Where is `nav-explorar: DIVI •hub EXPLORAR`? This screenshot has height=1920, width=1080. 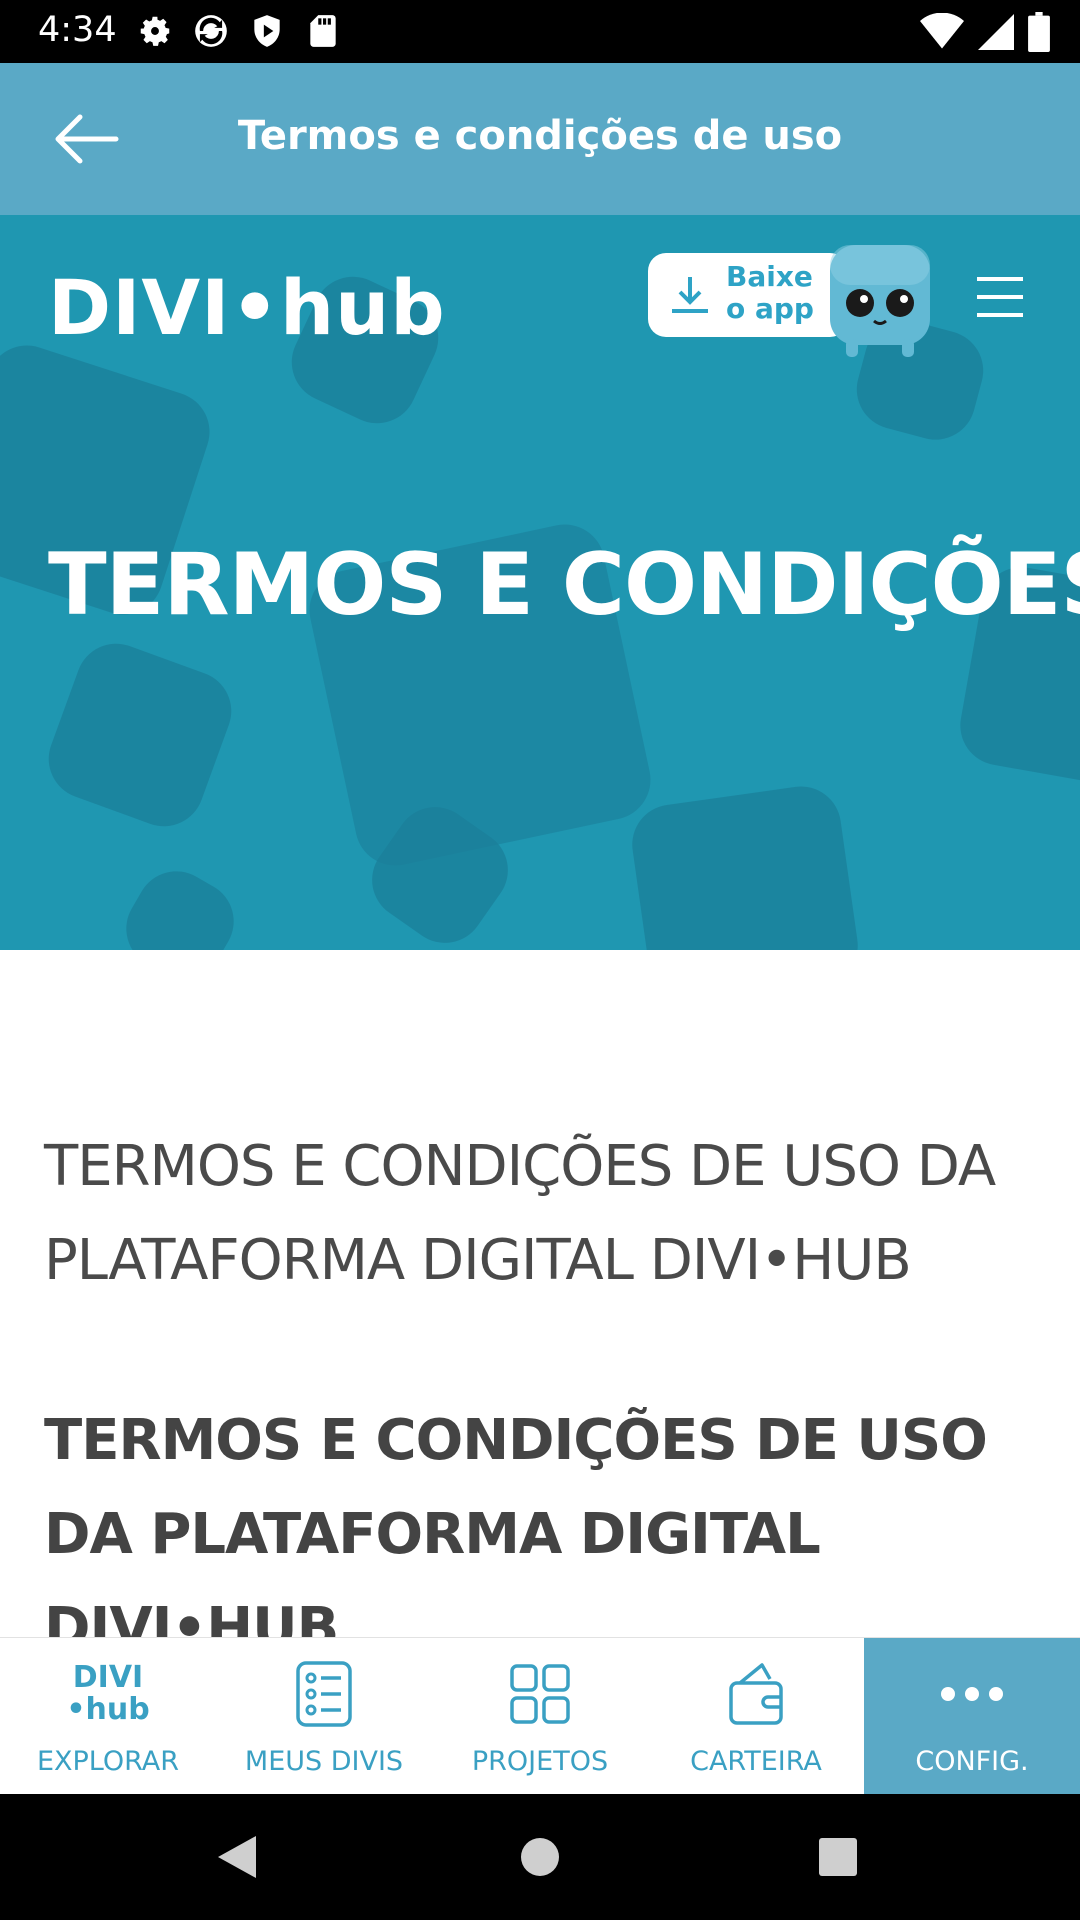 nav-explorar: DIVI •hub EXPLORAR is located at coordinates (108, 1716).